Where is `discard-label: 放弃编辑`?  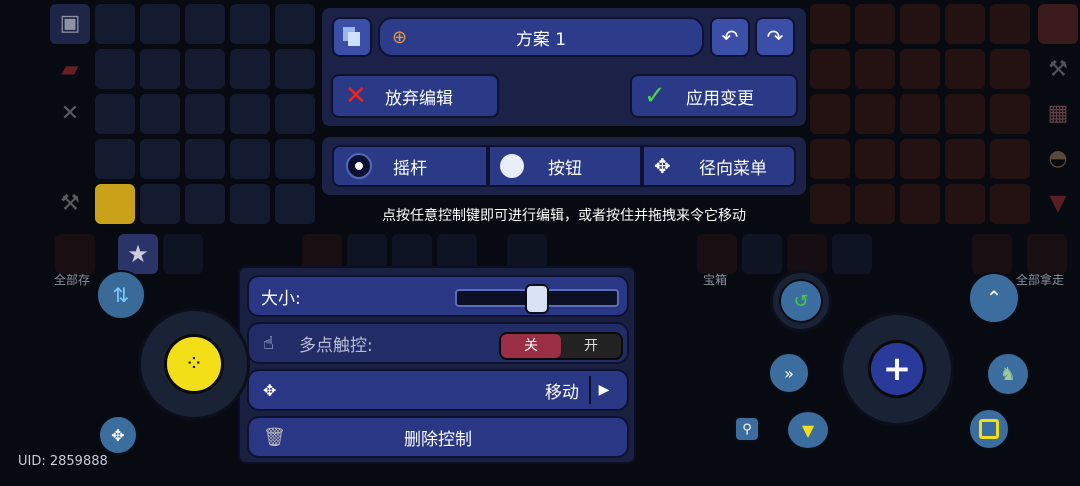
discard-label: 放弃编辑 is located at coordinates (419, 98).